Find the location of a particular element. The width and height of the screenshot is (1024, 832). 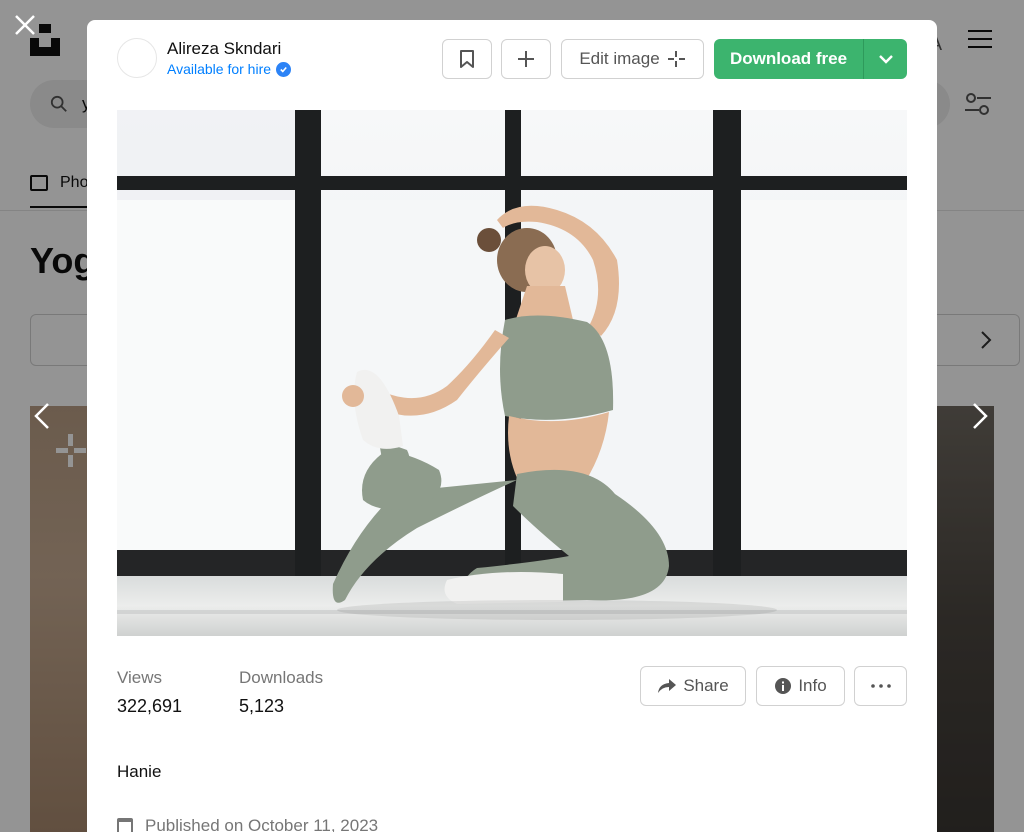

close-icon is located at coordinates (25, 25).